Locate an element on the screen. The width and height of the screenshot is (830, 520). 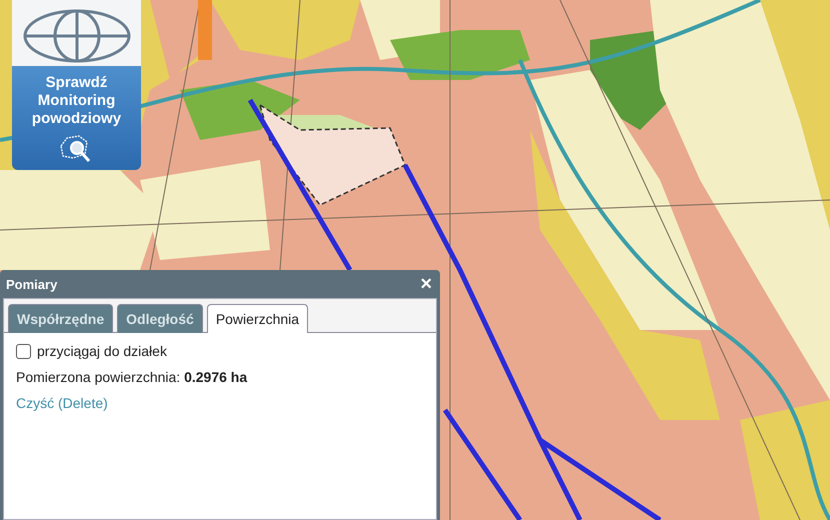
tab: Współrzędne is located at coordinates (61, 318).